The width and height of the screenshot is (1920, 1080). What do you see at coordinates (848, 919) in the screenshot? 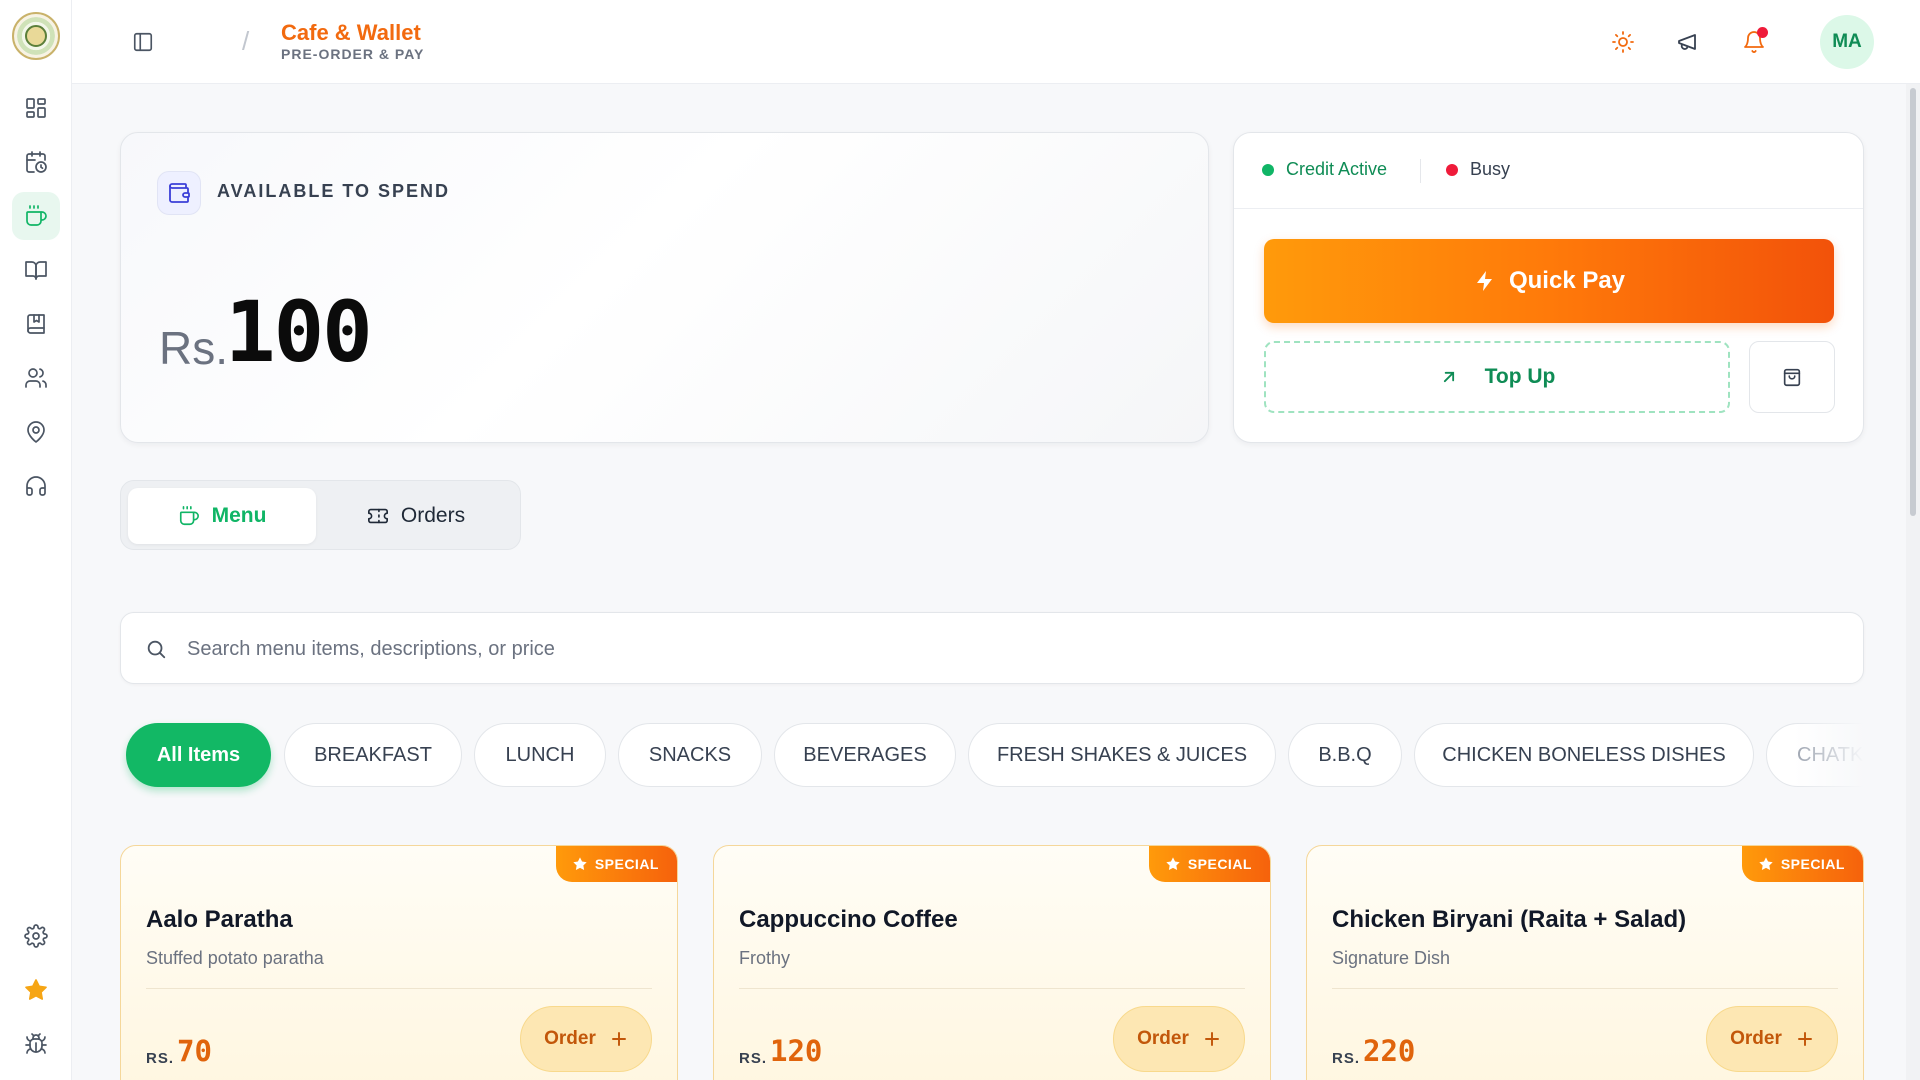
I see `menu-item-name: Cappuccino Coffee` at bounding box center [848, 919].